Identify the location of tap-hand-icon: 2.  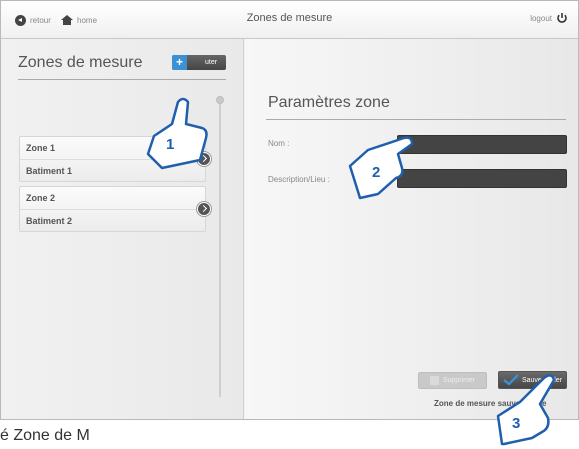
(381, 168).